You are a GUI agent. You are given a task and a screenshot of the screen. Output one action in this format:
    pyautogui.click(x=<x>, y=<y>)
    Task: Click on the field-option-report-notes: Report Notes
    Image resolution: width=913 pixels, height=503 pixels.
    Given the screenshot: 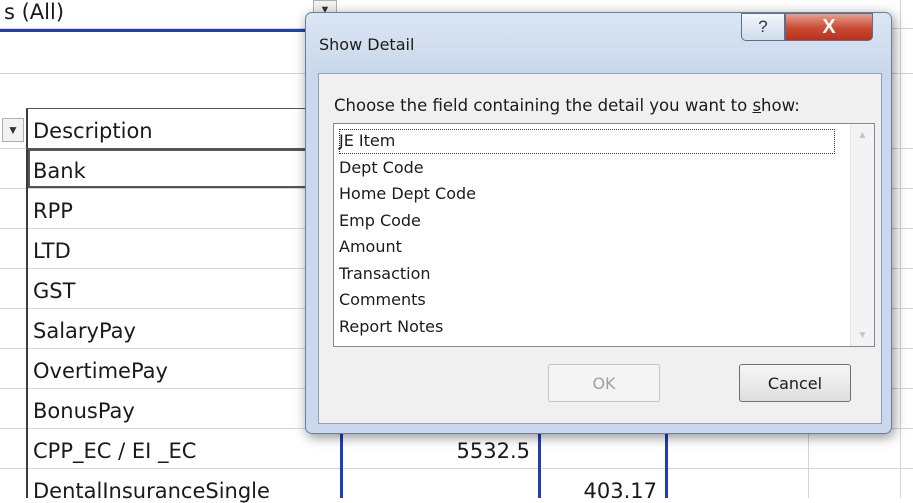 What is the action you would take?
    pyautogui.click(x=587, y=327)
    